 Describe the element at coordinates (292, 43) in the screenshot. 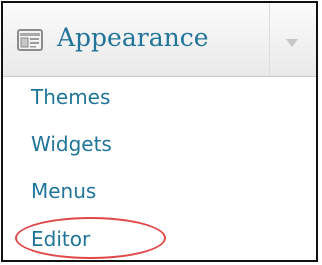

I see `chevron-down-icon` at that location.